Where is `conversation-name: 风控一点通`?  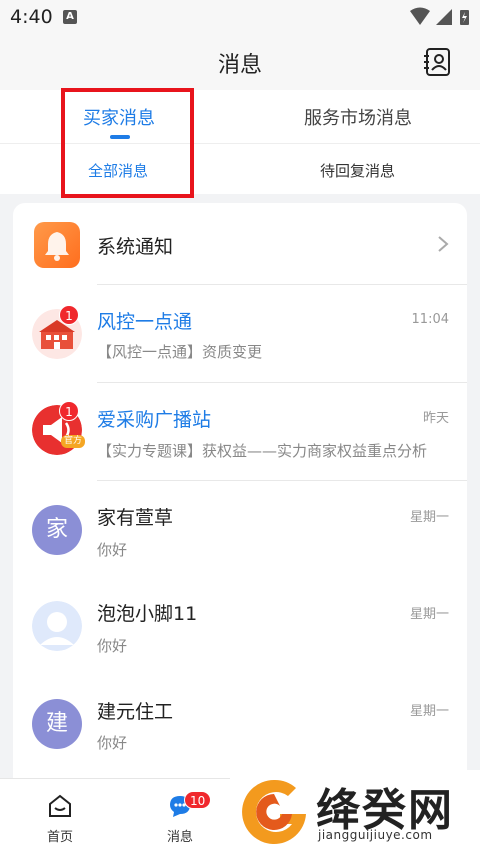
conversation-name: 风控一点通 is located at coordinates (145, 322).